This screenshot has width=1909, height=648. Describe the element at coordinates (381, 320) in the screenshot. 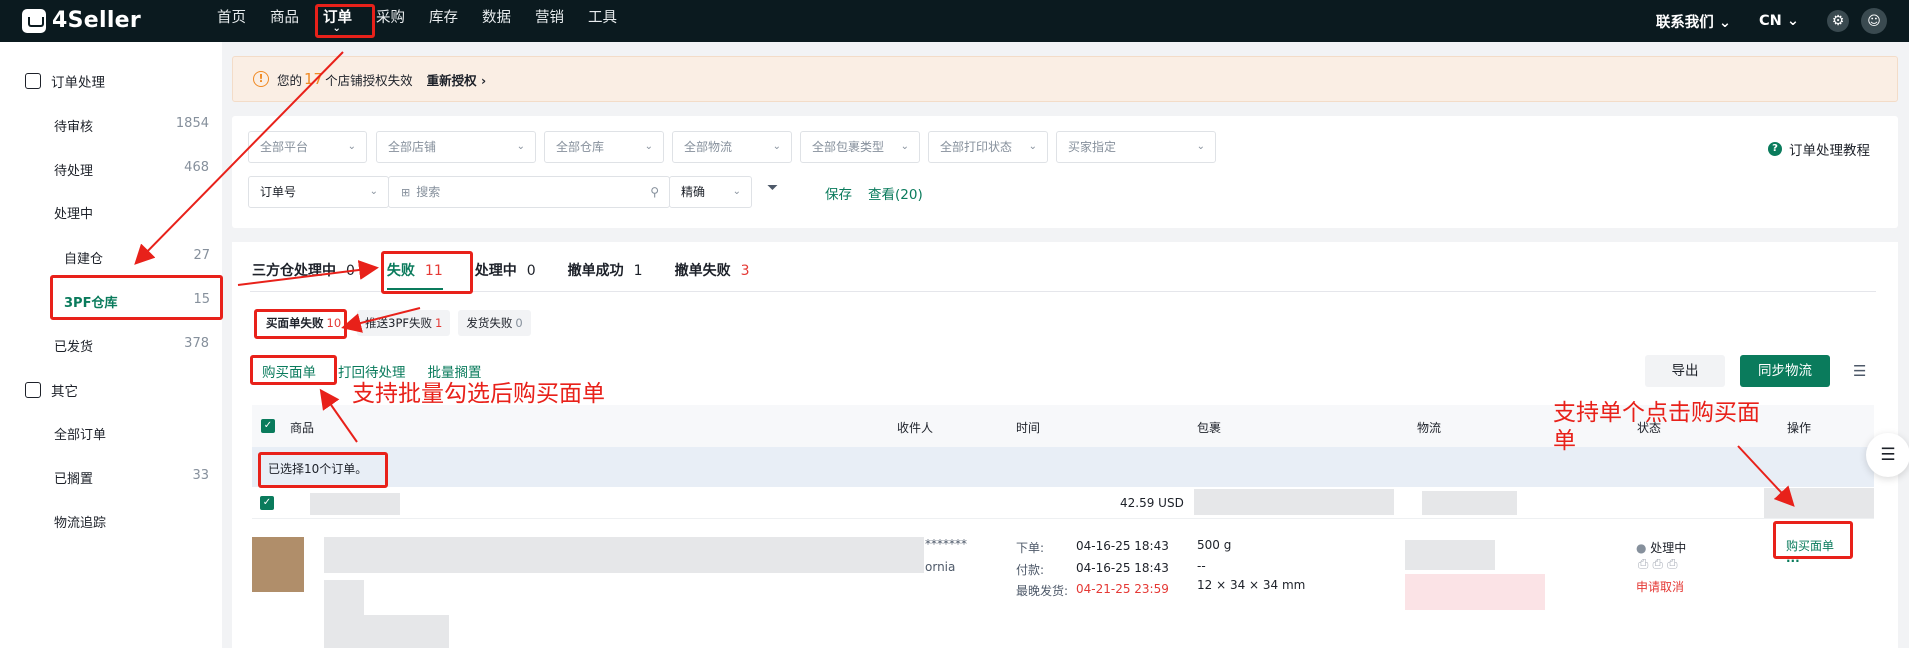

I see `arrow-failed-to-subtab` at that location.